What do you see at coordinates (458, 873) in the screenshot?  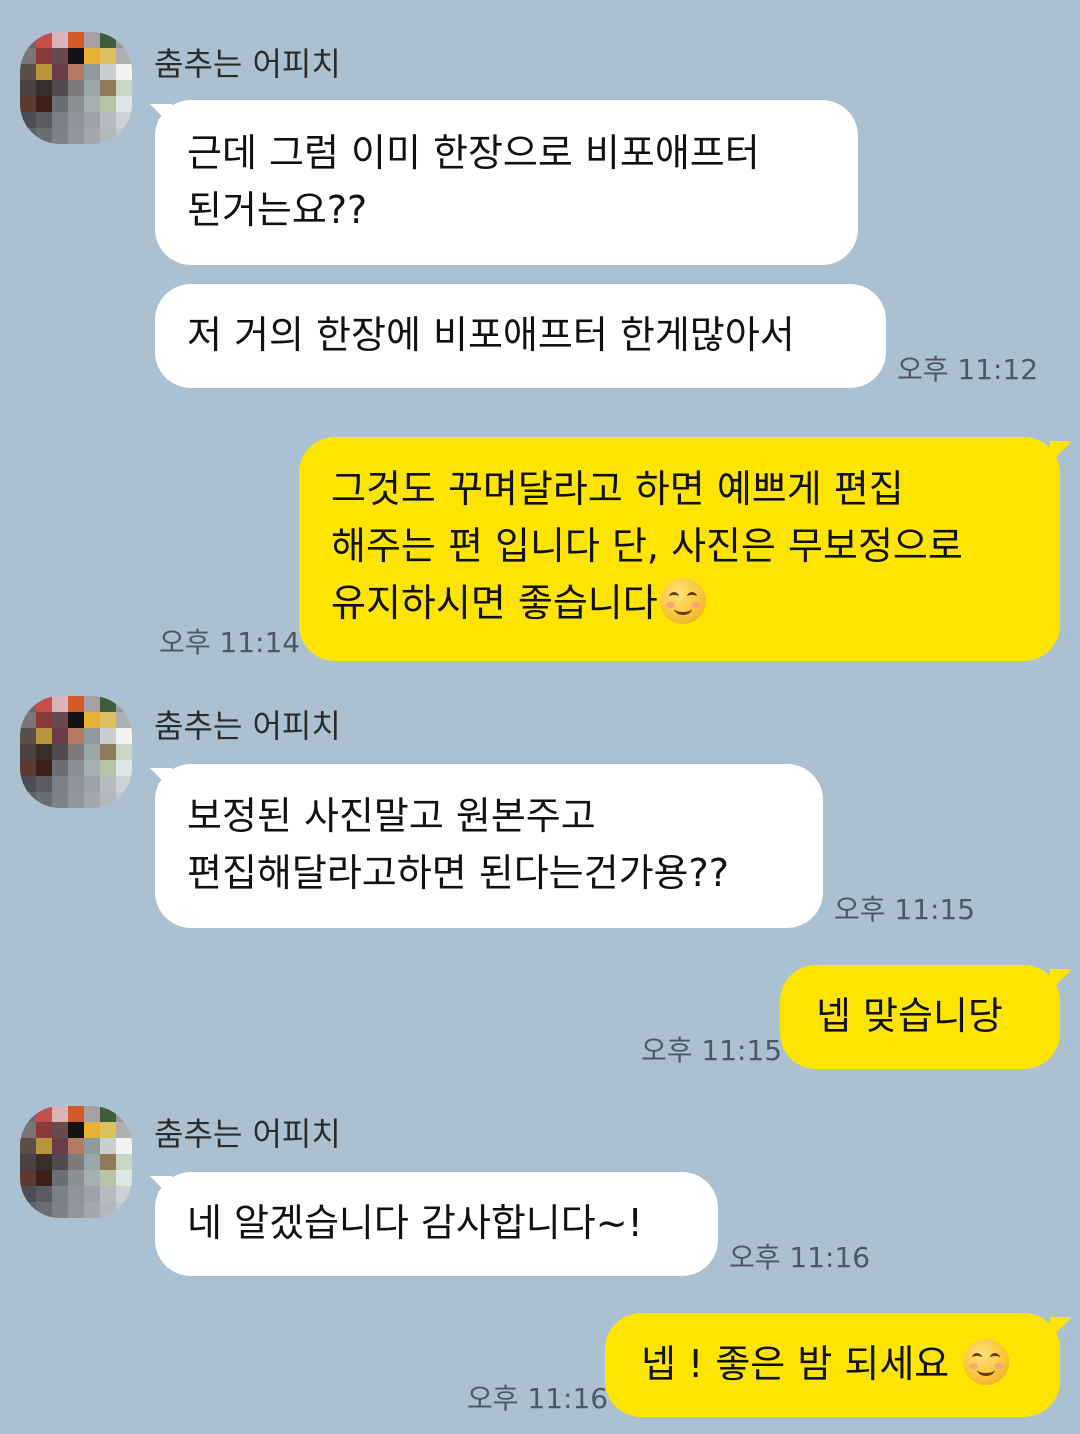 I see `message-text: 편집해달라고하면 된다는건가용??` at bounding box center [458, 873].